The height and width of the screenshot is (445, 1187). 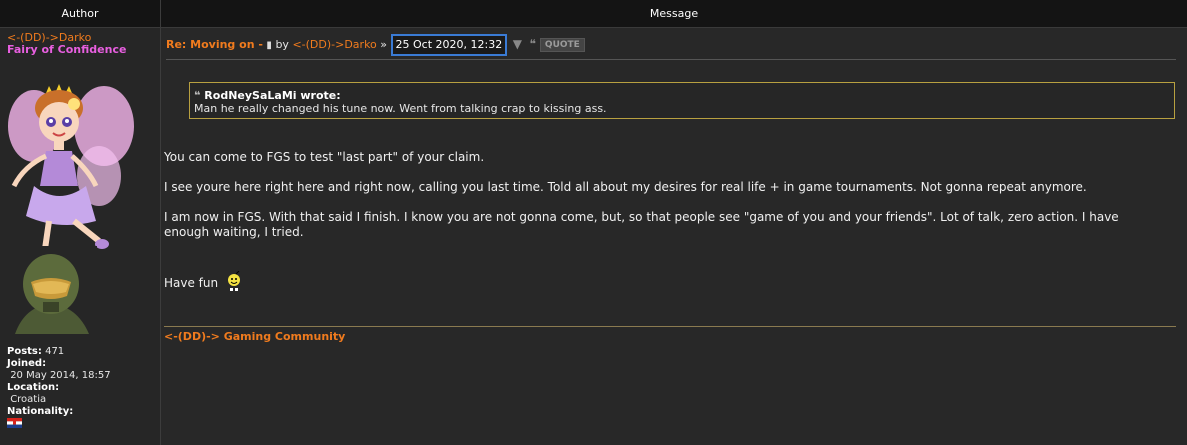 I want to click on quote-author: ❝ RodNeySaLaMi wrote:, so click(x=267, y=95).